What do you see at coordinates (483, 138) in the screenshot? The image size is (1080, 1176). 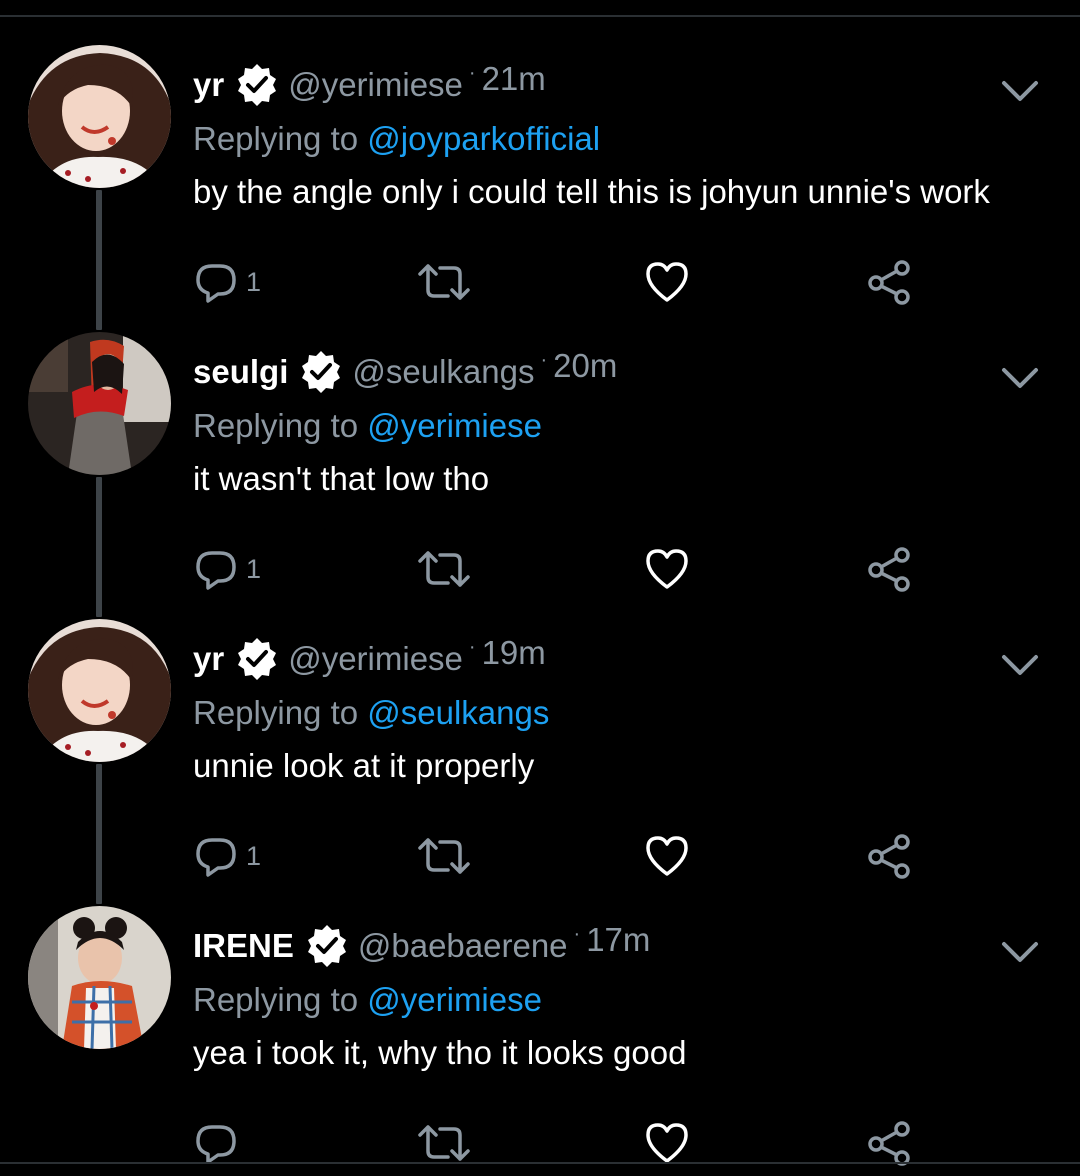 I see `mention-link: @joyparkofficial` at bounding box center [483, 138].